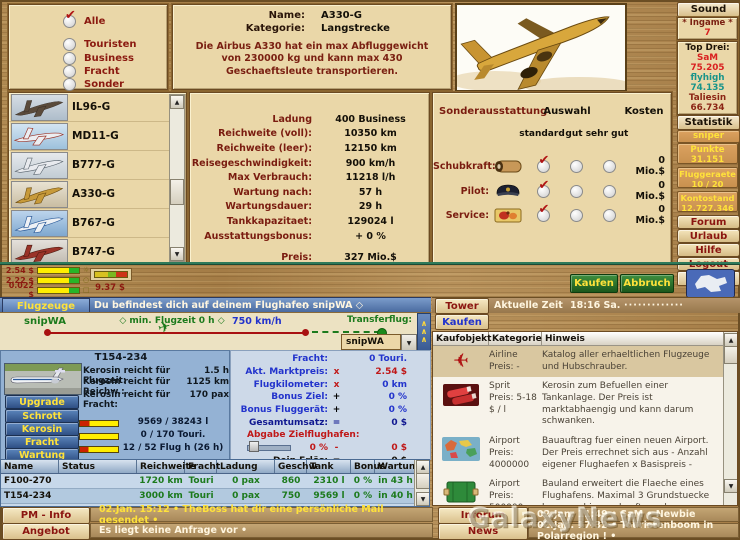 This screenshot has width=740, height=540. Describe the element at coordinates (707, 23) in the screenshot. I see `ingame-label: * Ingame *` at that location.